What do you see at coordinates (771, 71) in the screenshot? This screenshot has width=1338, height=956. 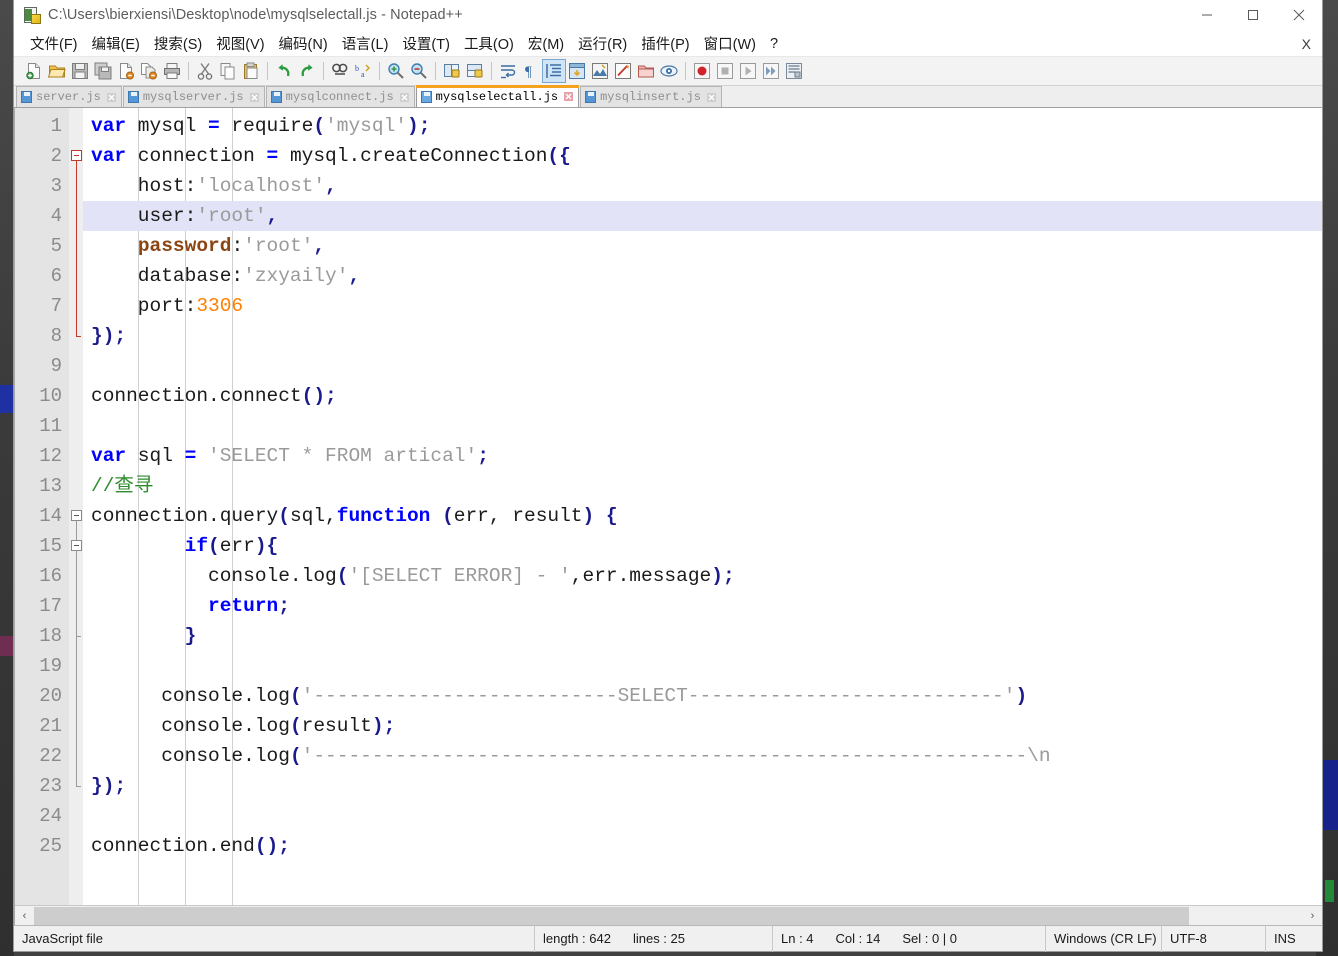 I see `macro-run-multiple-icon` at bounding box center [771, 71].